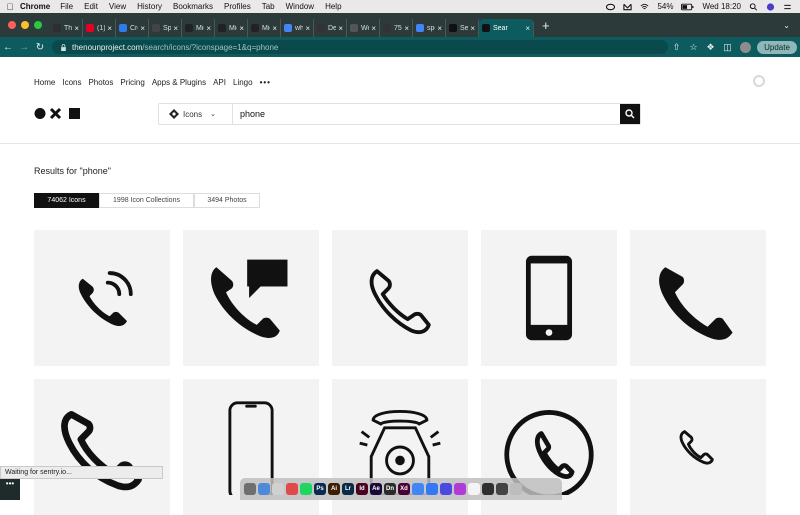 Image resolution: width=800 pixels, height=515 pixels. What do you see at coordinates (611, 7) in the screenshot?
I see `creative-cloud-icon` at bounding box center [611, 7].